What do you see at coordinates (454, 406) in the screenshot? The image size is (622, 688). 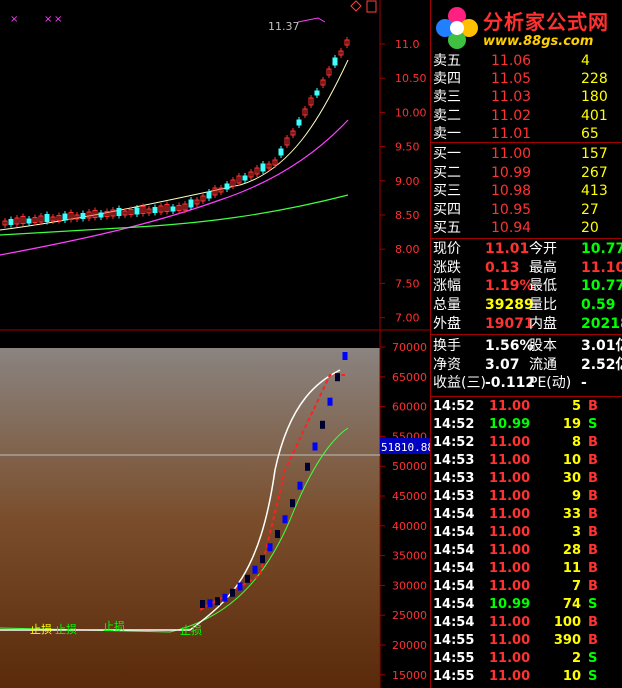 I see `tick-time: 14:52` at bounding box center [454, 406].